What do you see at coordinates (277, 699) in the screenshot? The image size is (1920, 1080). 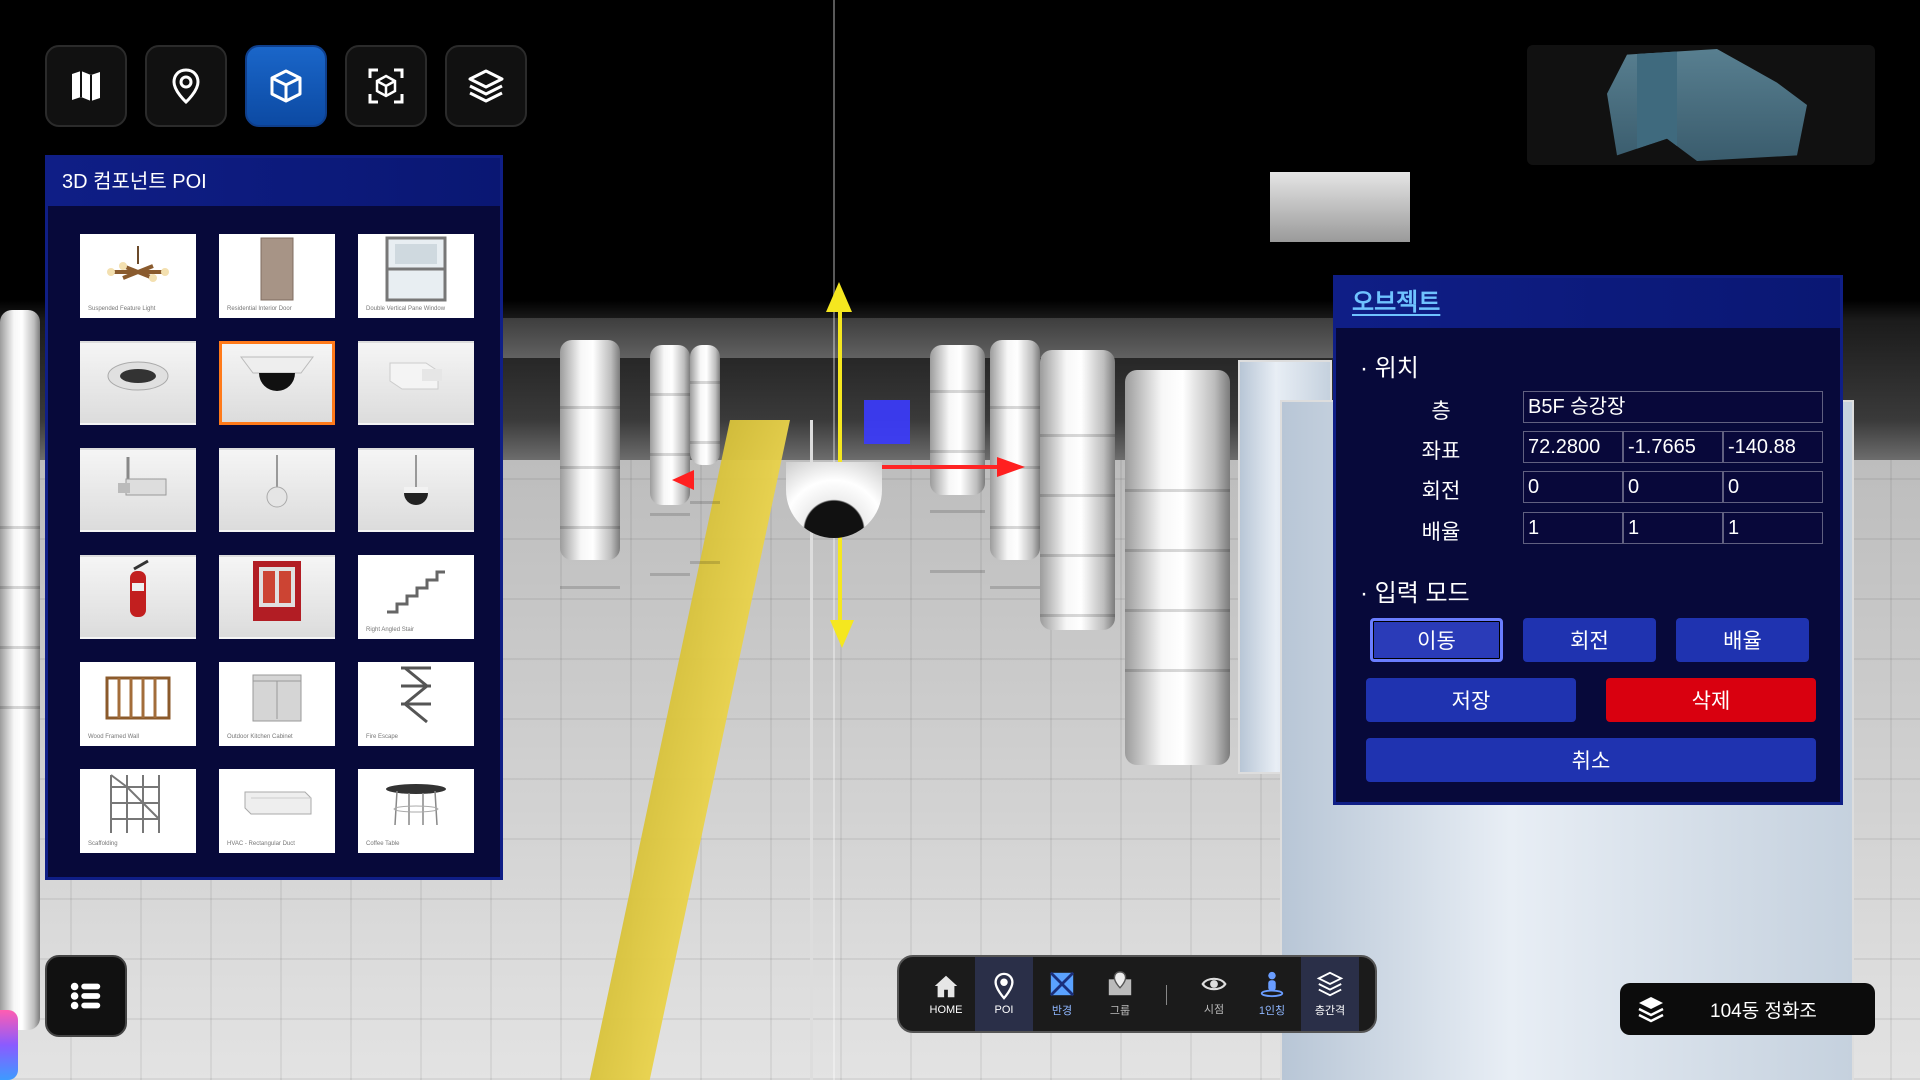 I see `cabinet-icon` at bounding box center [277, 699].